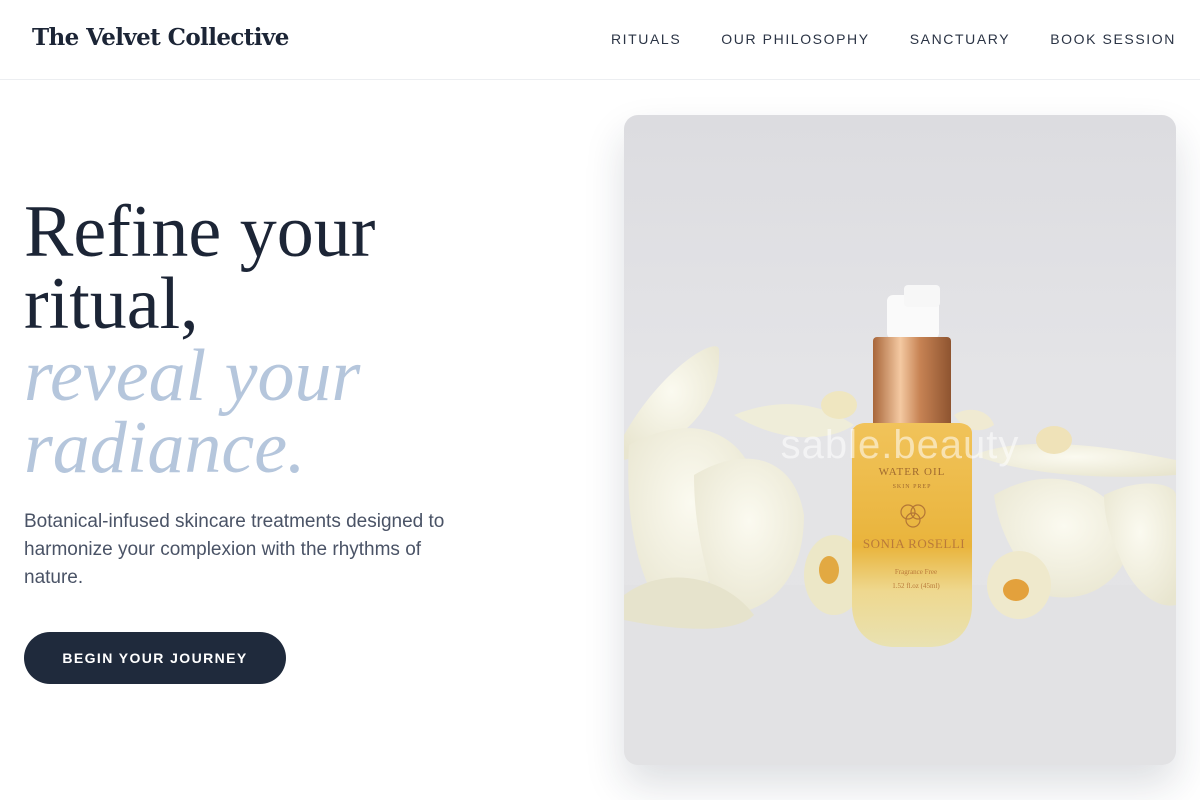 The width and height of the screenshot is (1200, 800). I want to click on nav-link-rituals: RITUALS, so click(646, 39).